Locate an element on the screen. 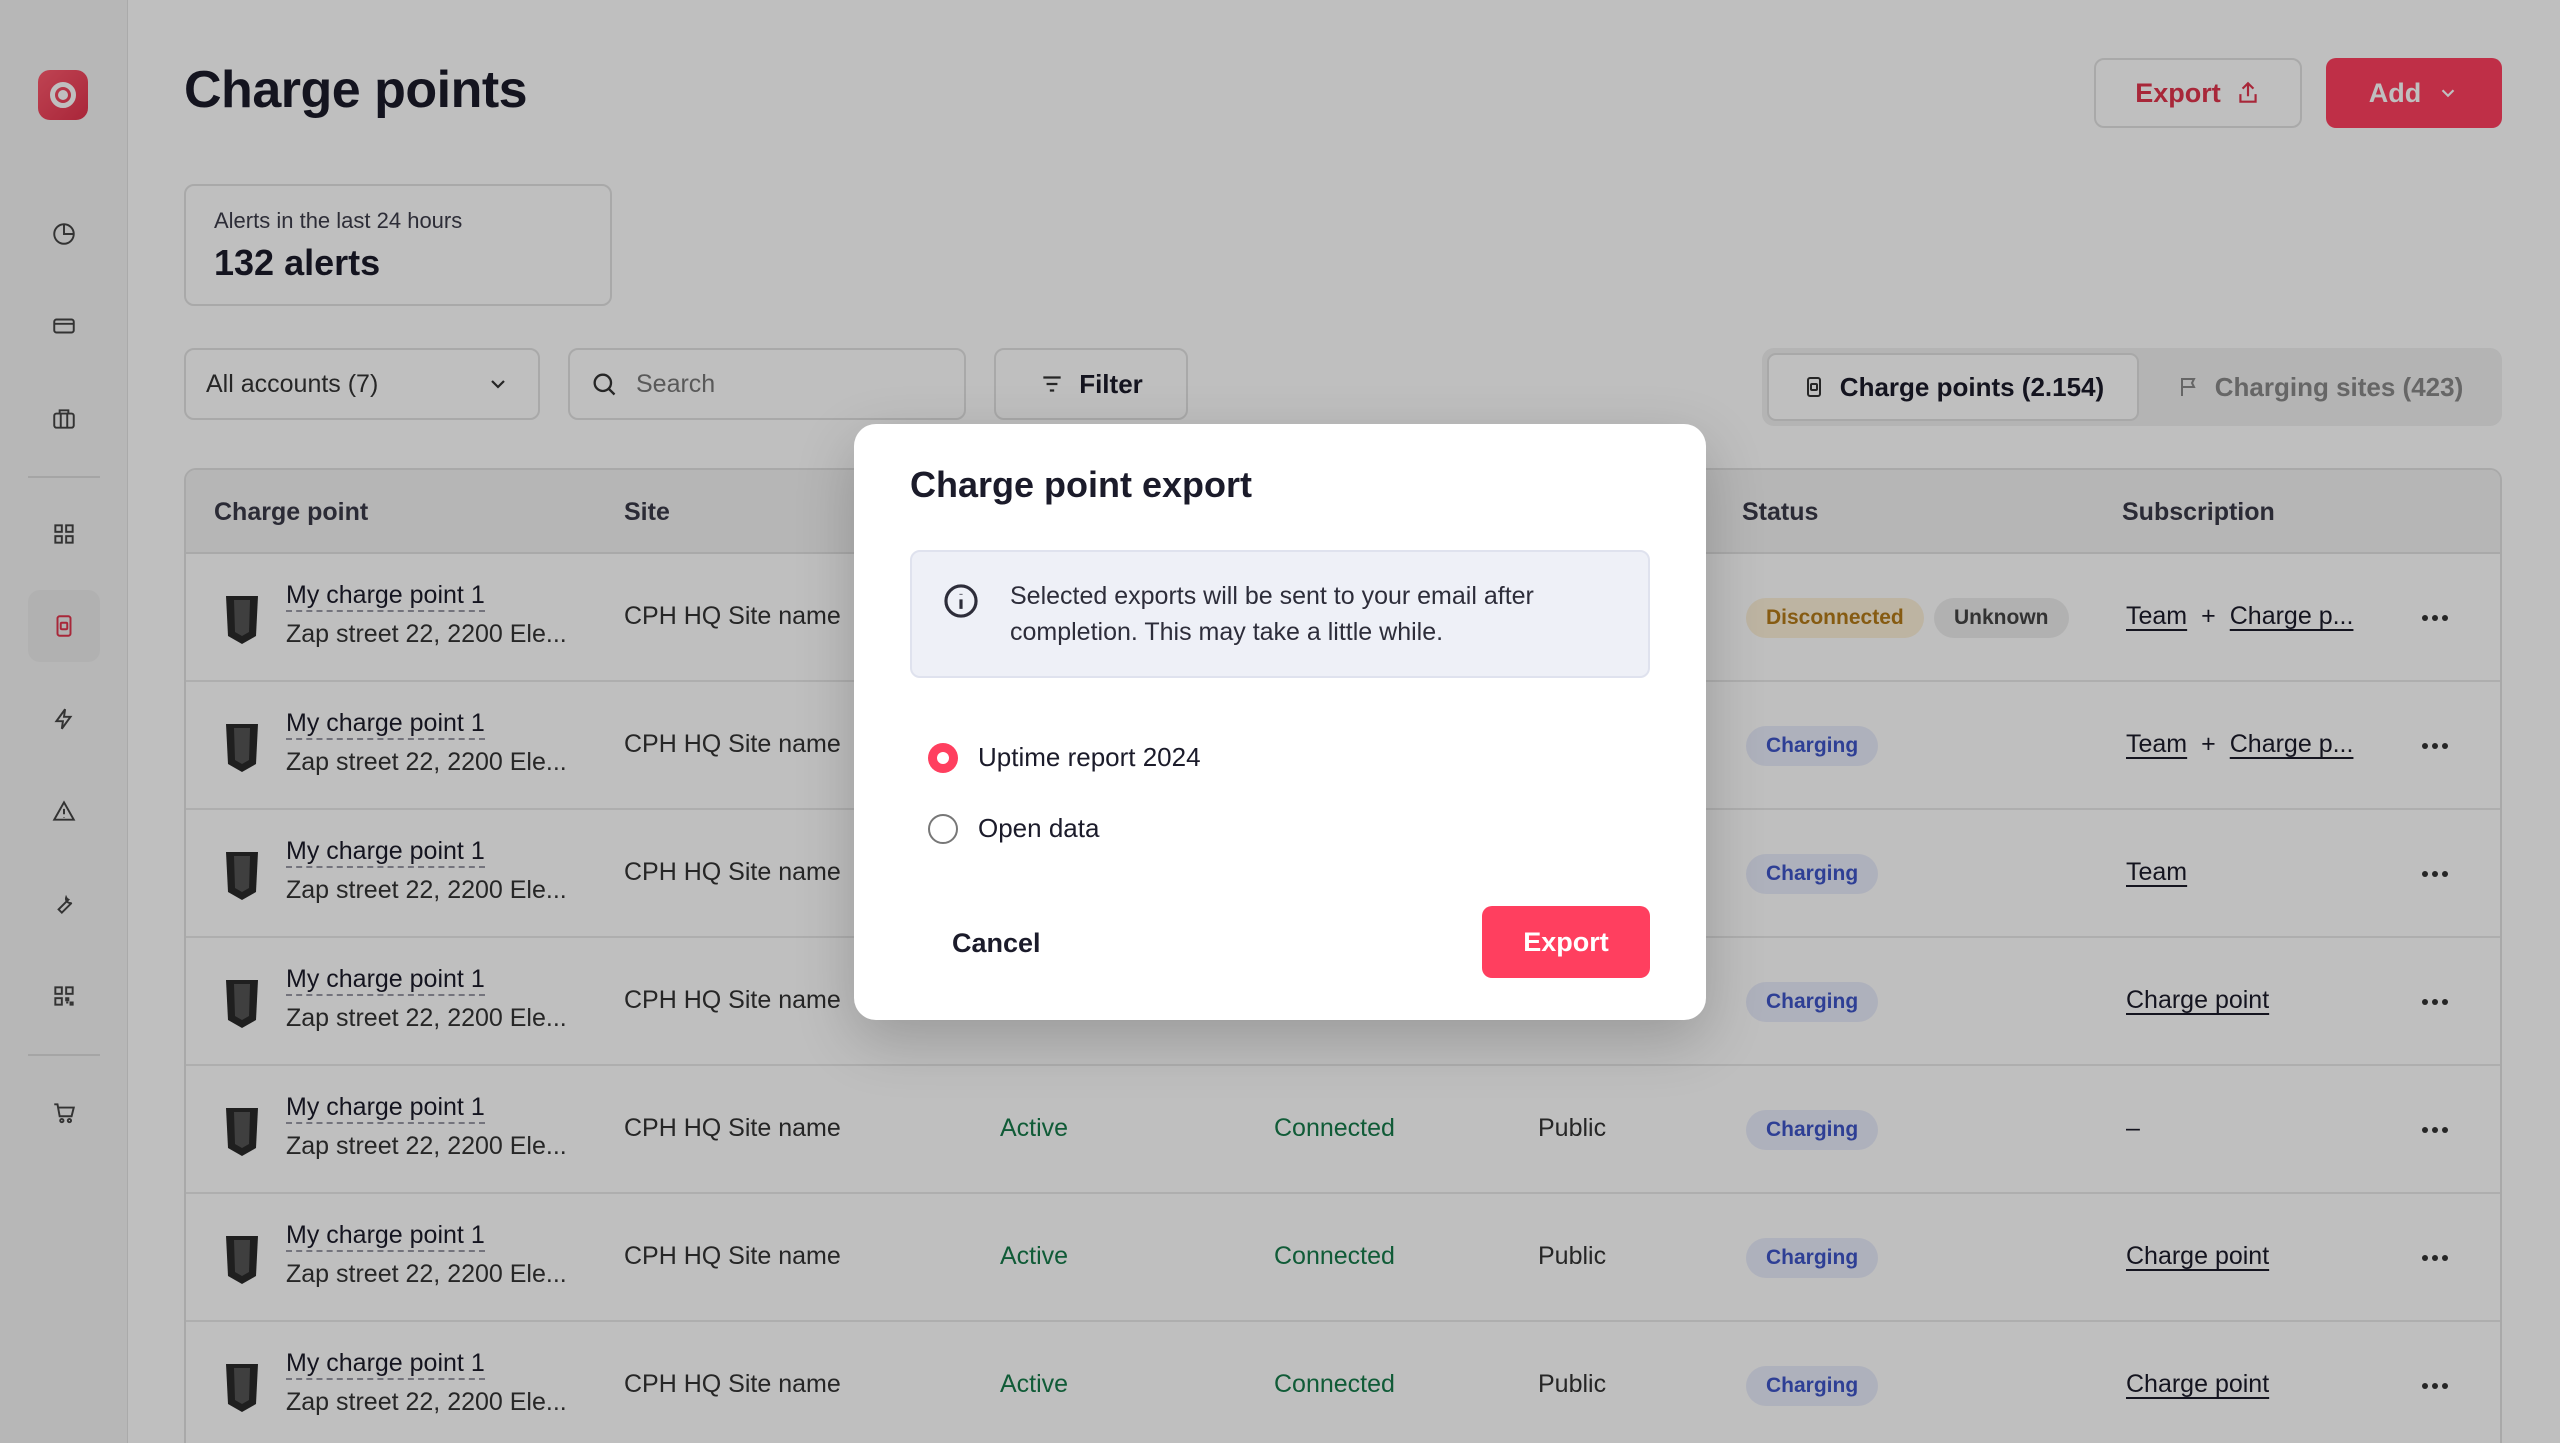 The height and width of the screenshot is (1443, 2560). info-icon is located at coordinates (961, 601).